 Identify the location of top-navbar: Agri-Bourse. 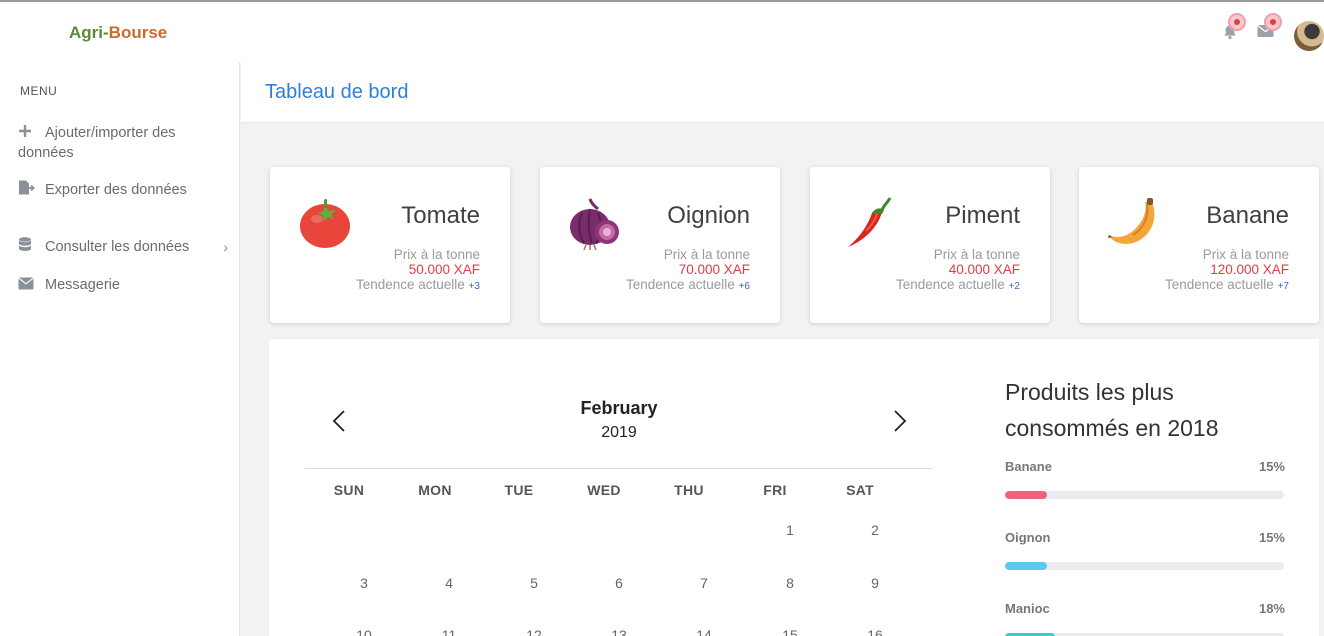
(662, 31).